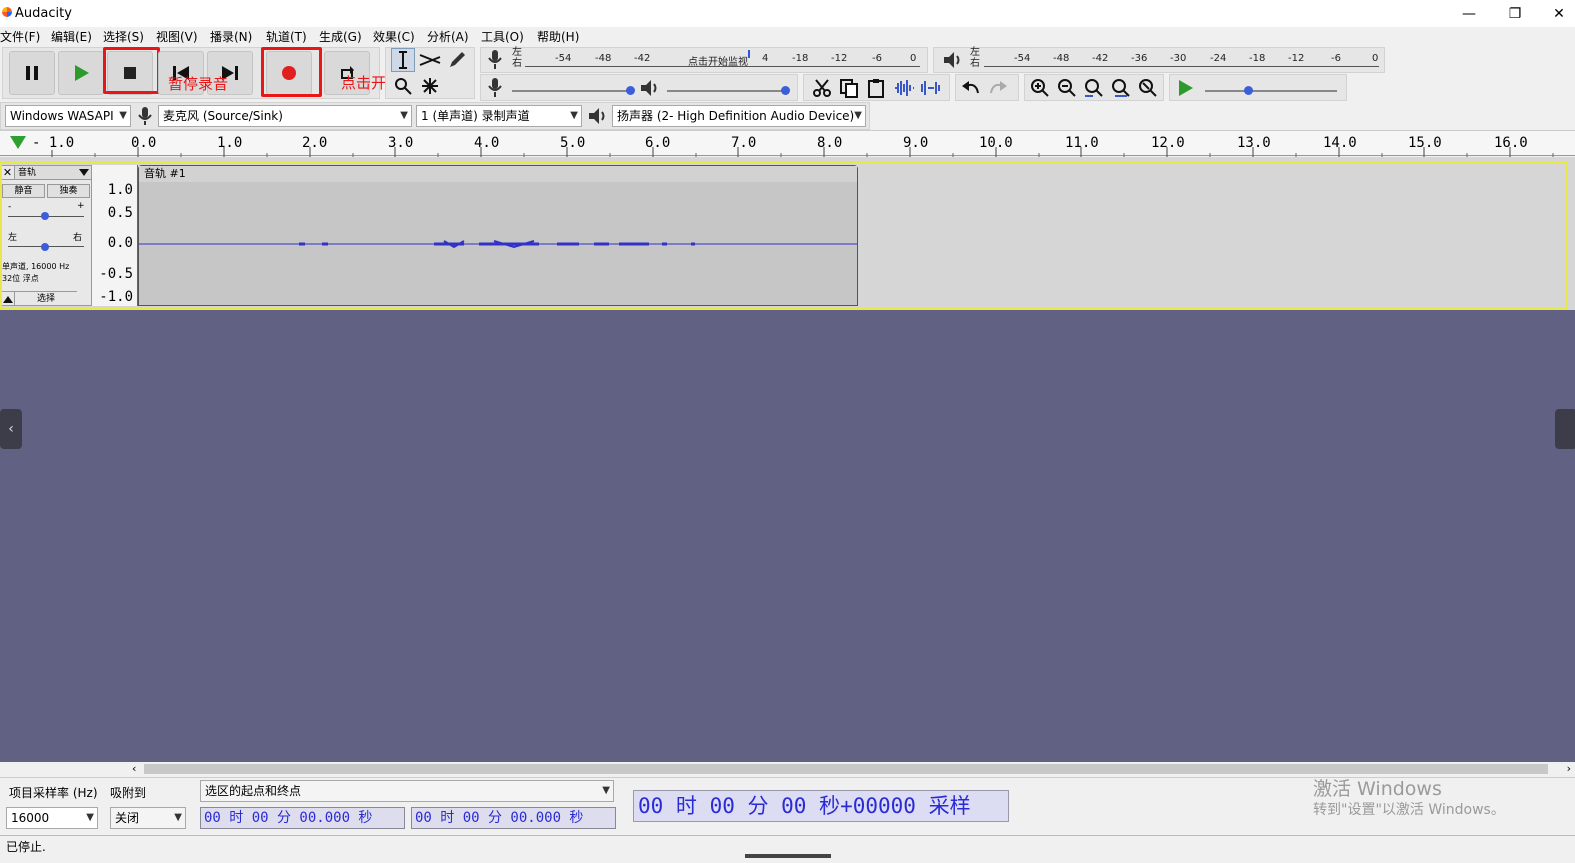 This screenshot has width=1575, height=863. What do you see at coordinates (1271, 91) in the screenshot?
I see `play-speed-slider` at bounding box center [1271, 91].